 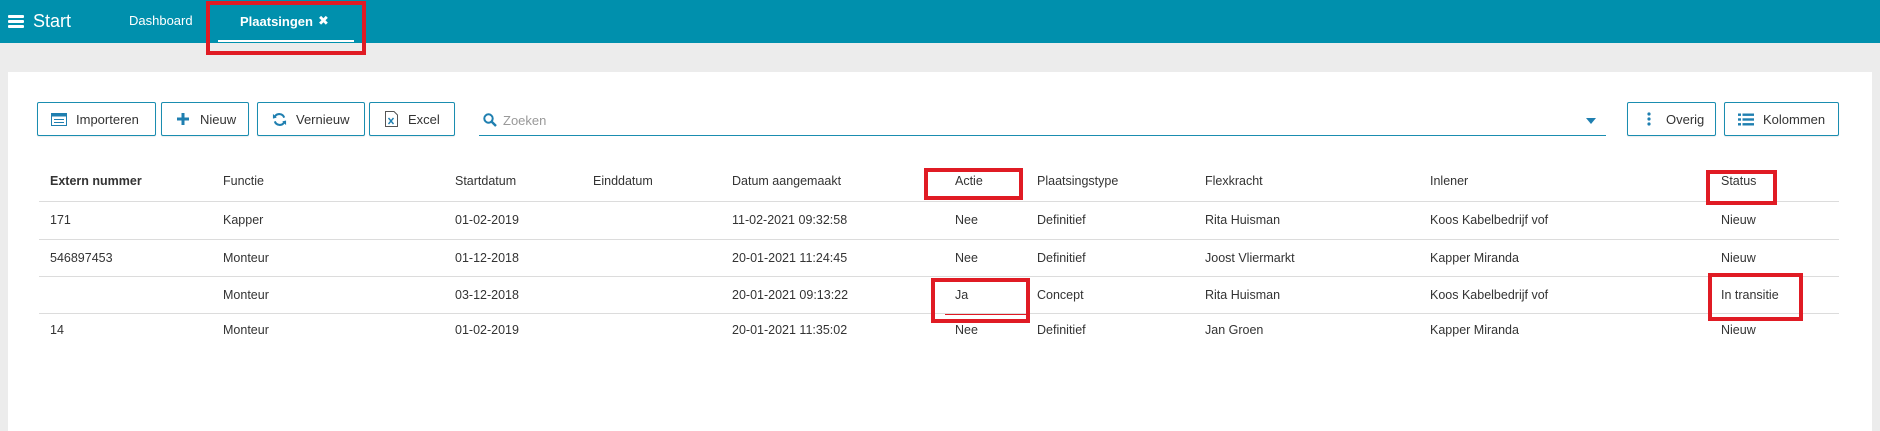 I want to click on cell-functie: Kapper, so click(x=243, y=220).